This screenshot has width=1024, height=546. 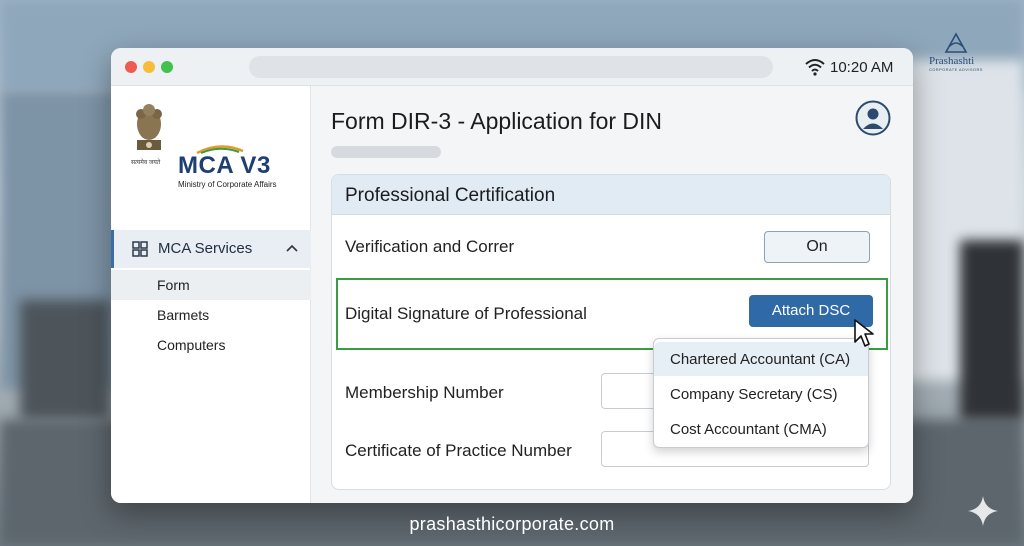 I want to click on website-url: prashasthicorporate.com, so click(x=512, y=524).